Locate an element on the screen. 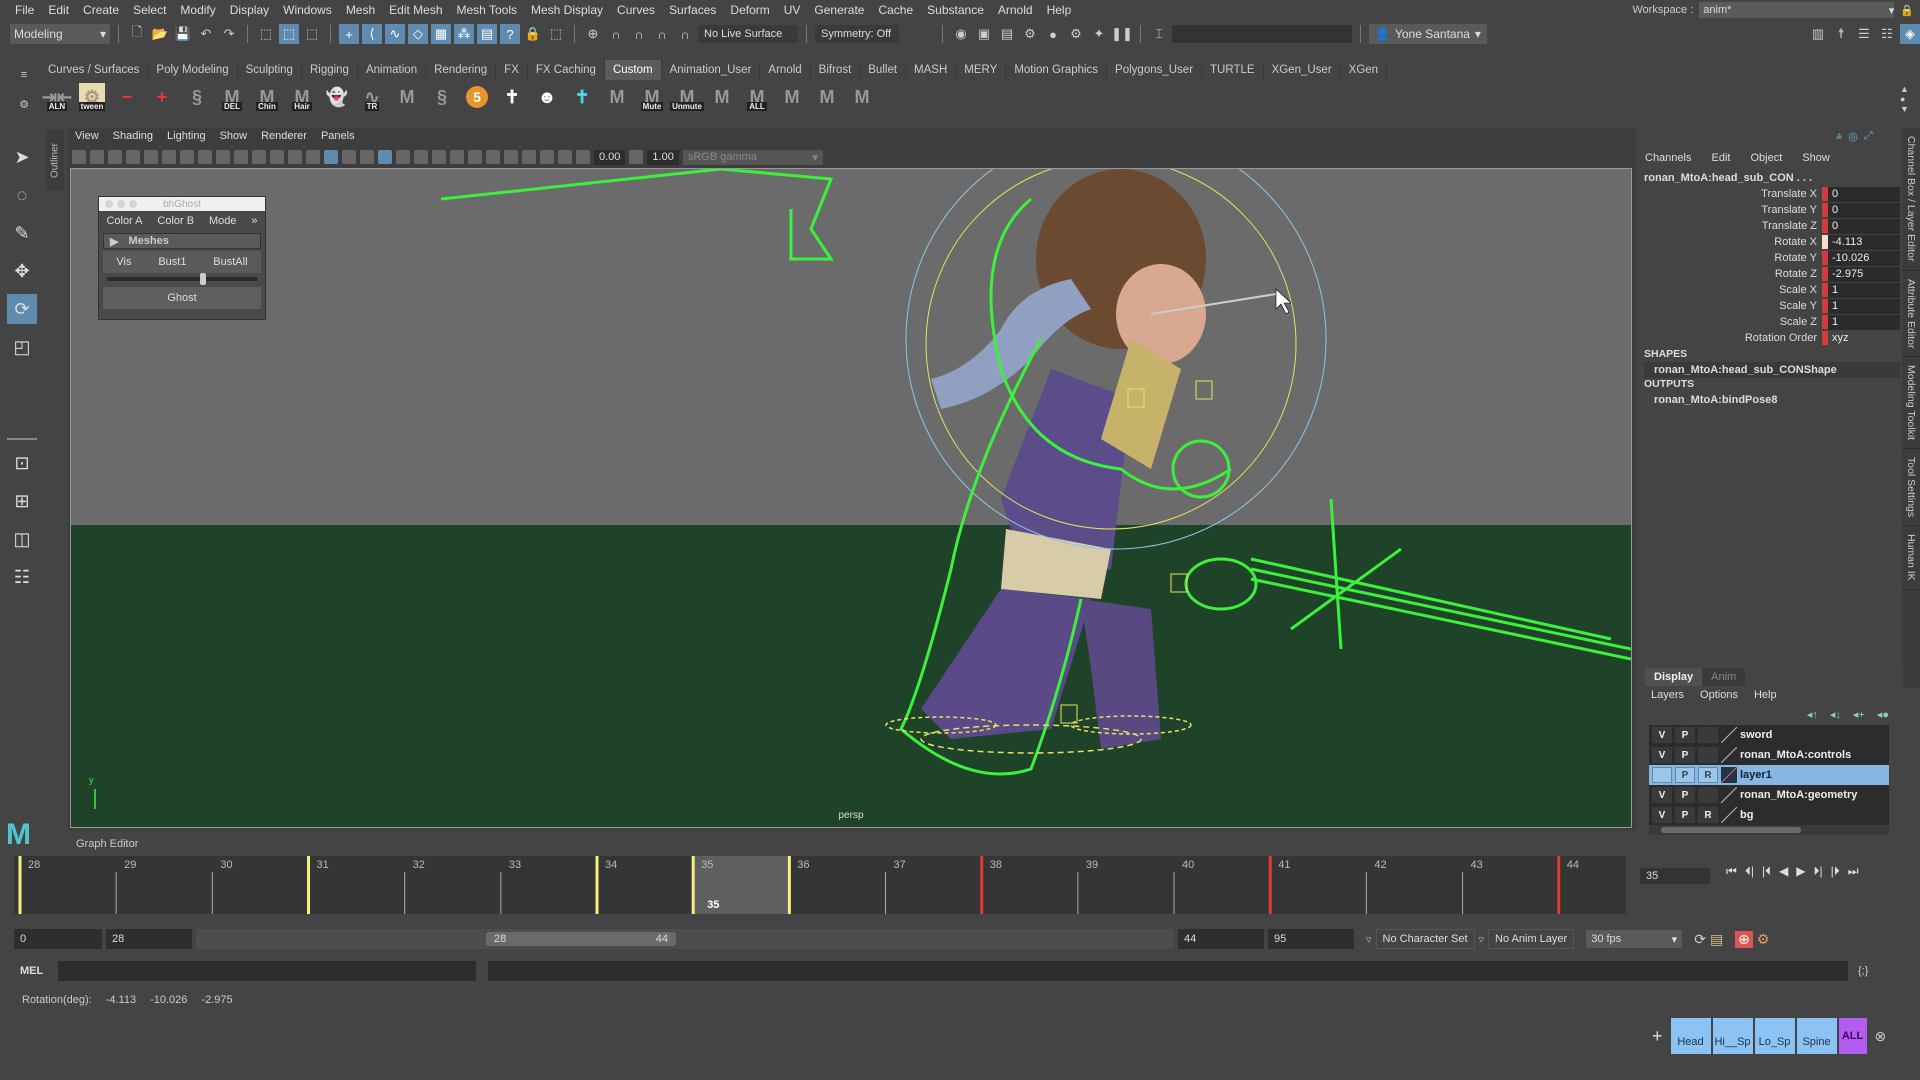 Image resolution: width=1920 pixels, height=1080 pixels. time-slider: 28 29 30 31 32 33 34 35 36 37 38 39 40 41 42 43 44 35 is located at coordinates (820, 885).